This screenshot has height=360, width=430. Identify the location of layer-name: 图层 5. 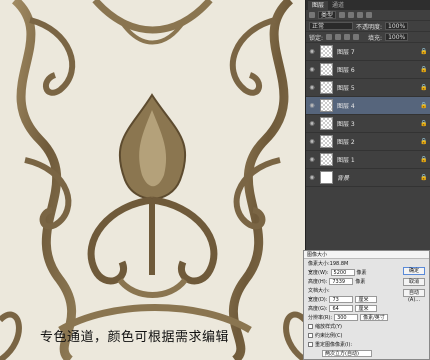
(346, 88).